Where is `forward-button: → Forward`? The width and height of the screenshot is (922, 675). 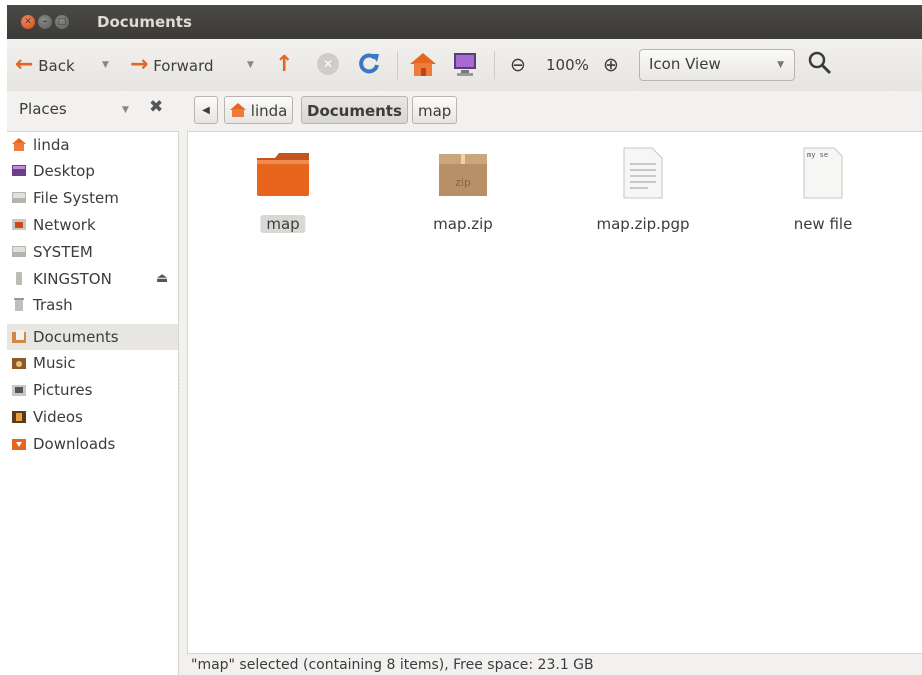 forward-button: → Forward is located at coordinates (172, 65).